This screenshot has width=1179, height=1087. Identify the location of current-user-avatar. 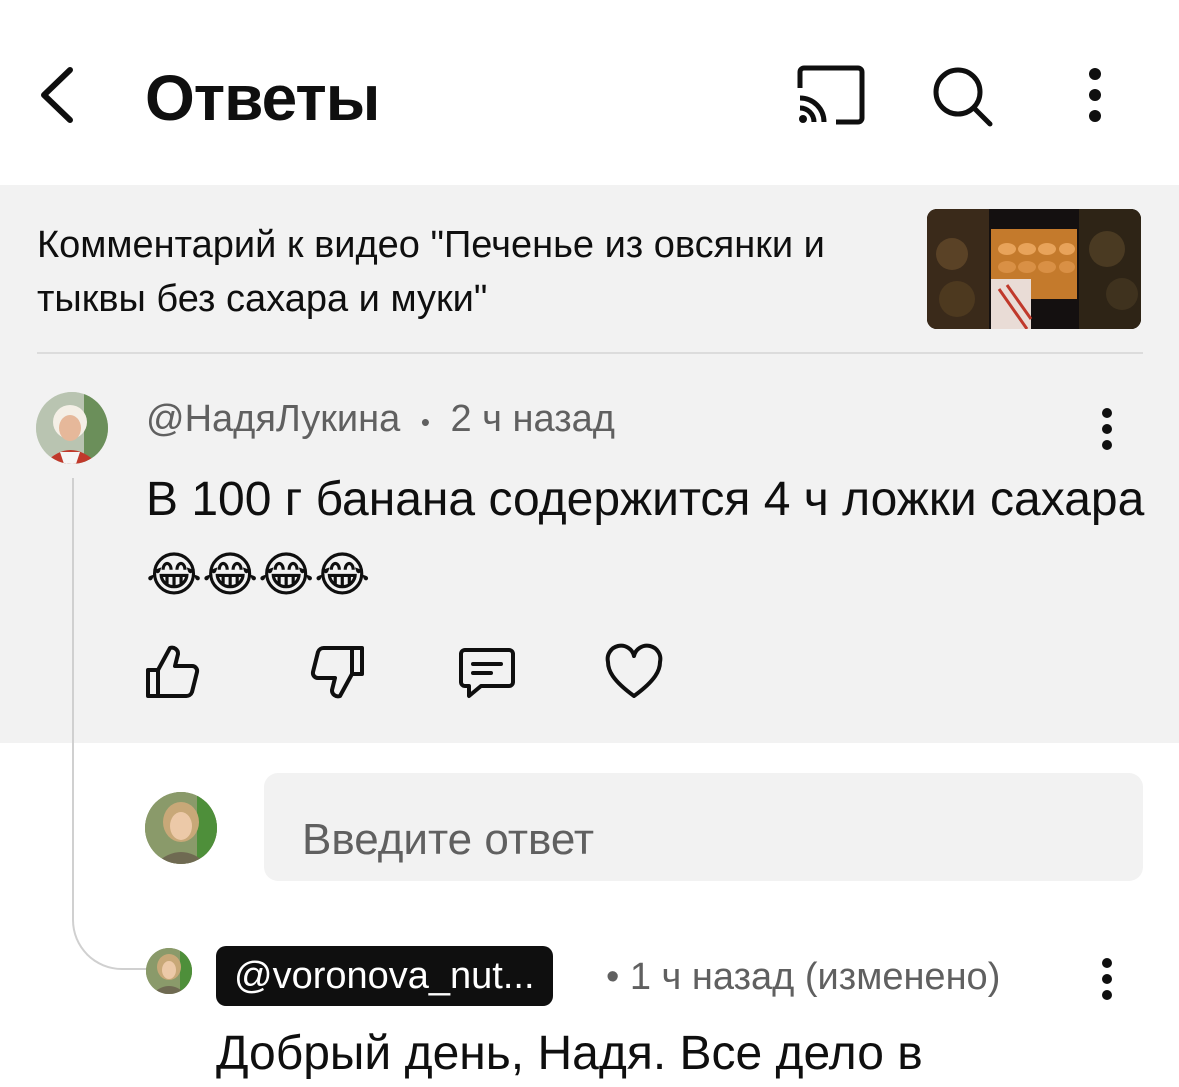
(181, 828).